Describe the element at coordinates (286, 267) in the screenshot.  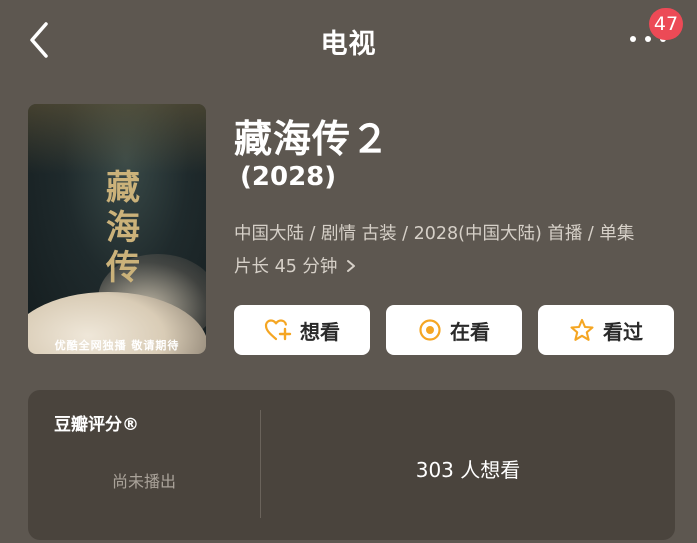
I see `duration-text: 片长 45 分钟` at that location.